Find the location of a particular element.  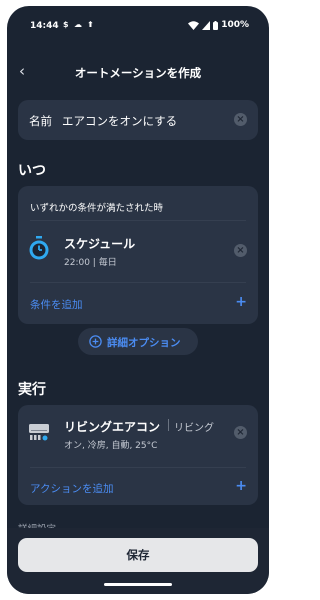

wifi-icon is located at coordinates (194, 25).